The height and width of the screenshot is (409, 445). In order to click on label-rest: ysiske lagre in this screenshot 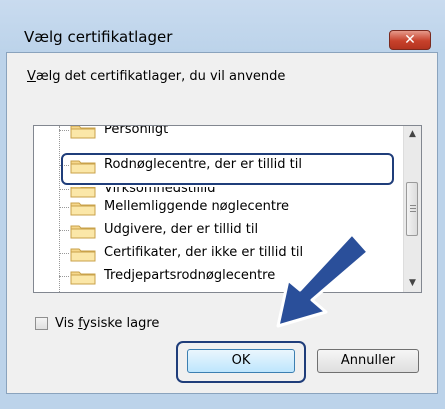, I will do `click(121, 323)`.